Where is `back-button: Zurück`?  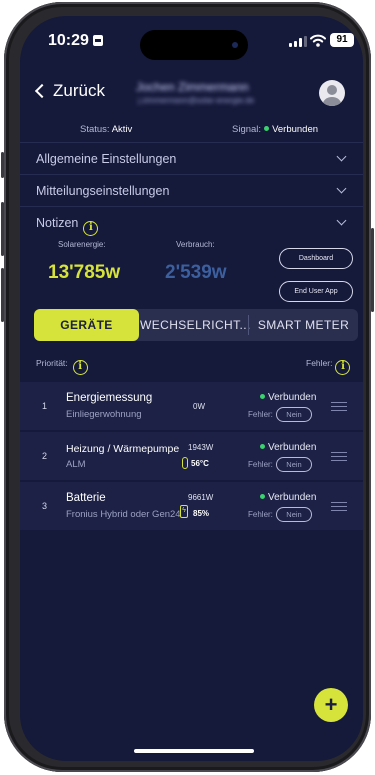
back-button: Zurück is located at coordinates (69, 91).